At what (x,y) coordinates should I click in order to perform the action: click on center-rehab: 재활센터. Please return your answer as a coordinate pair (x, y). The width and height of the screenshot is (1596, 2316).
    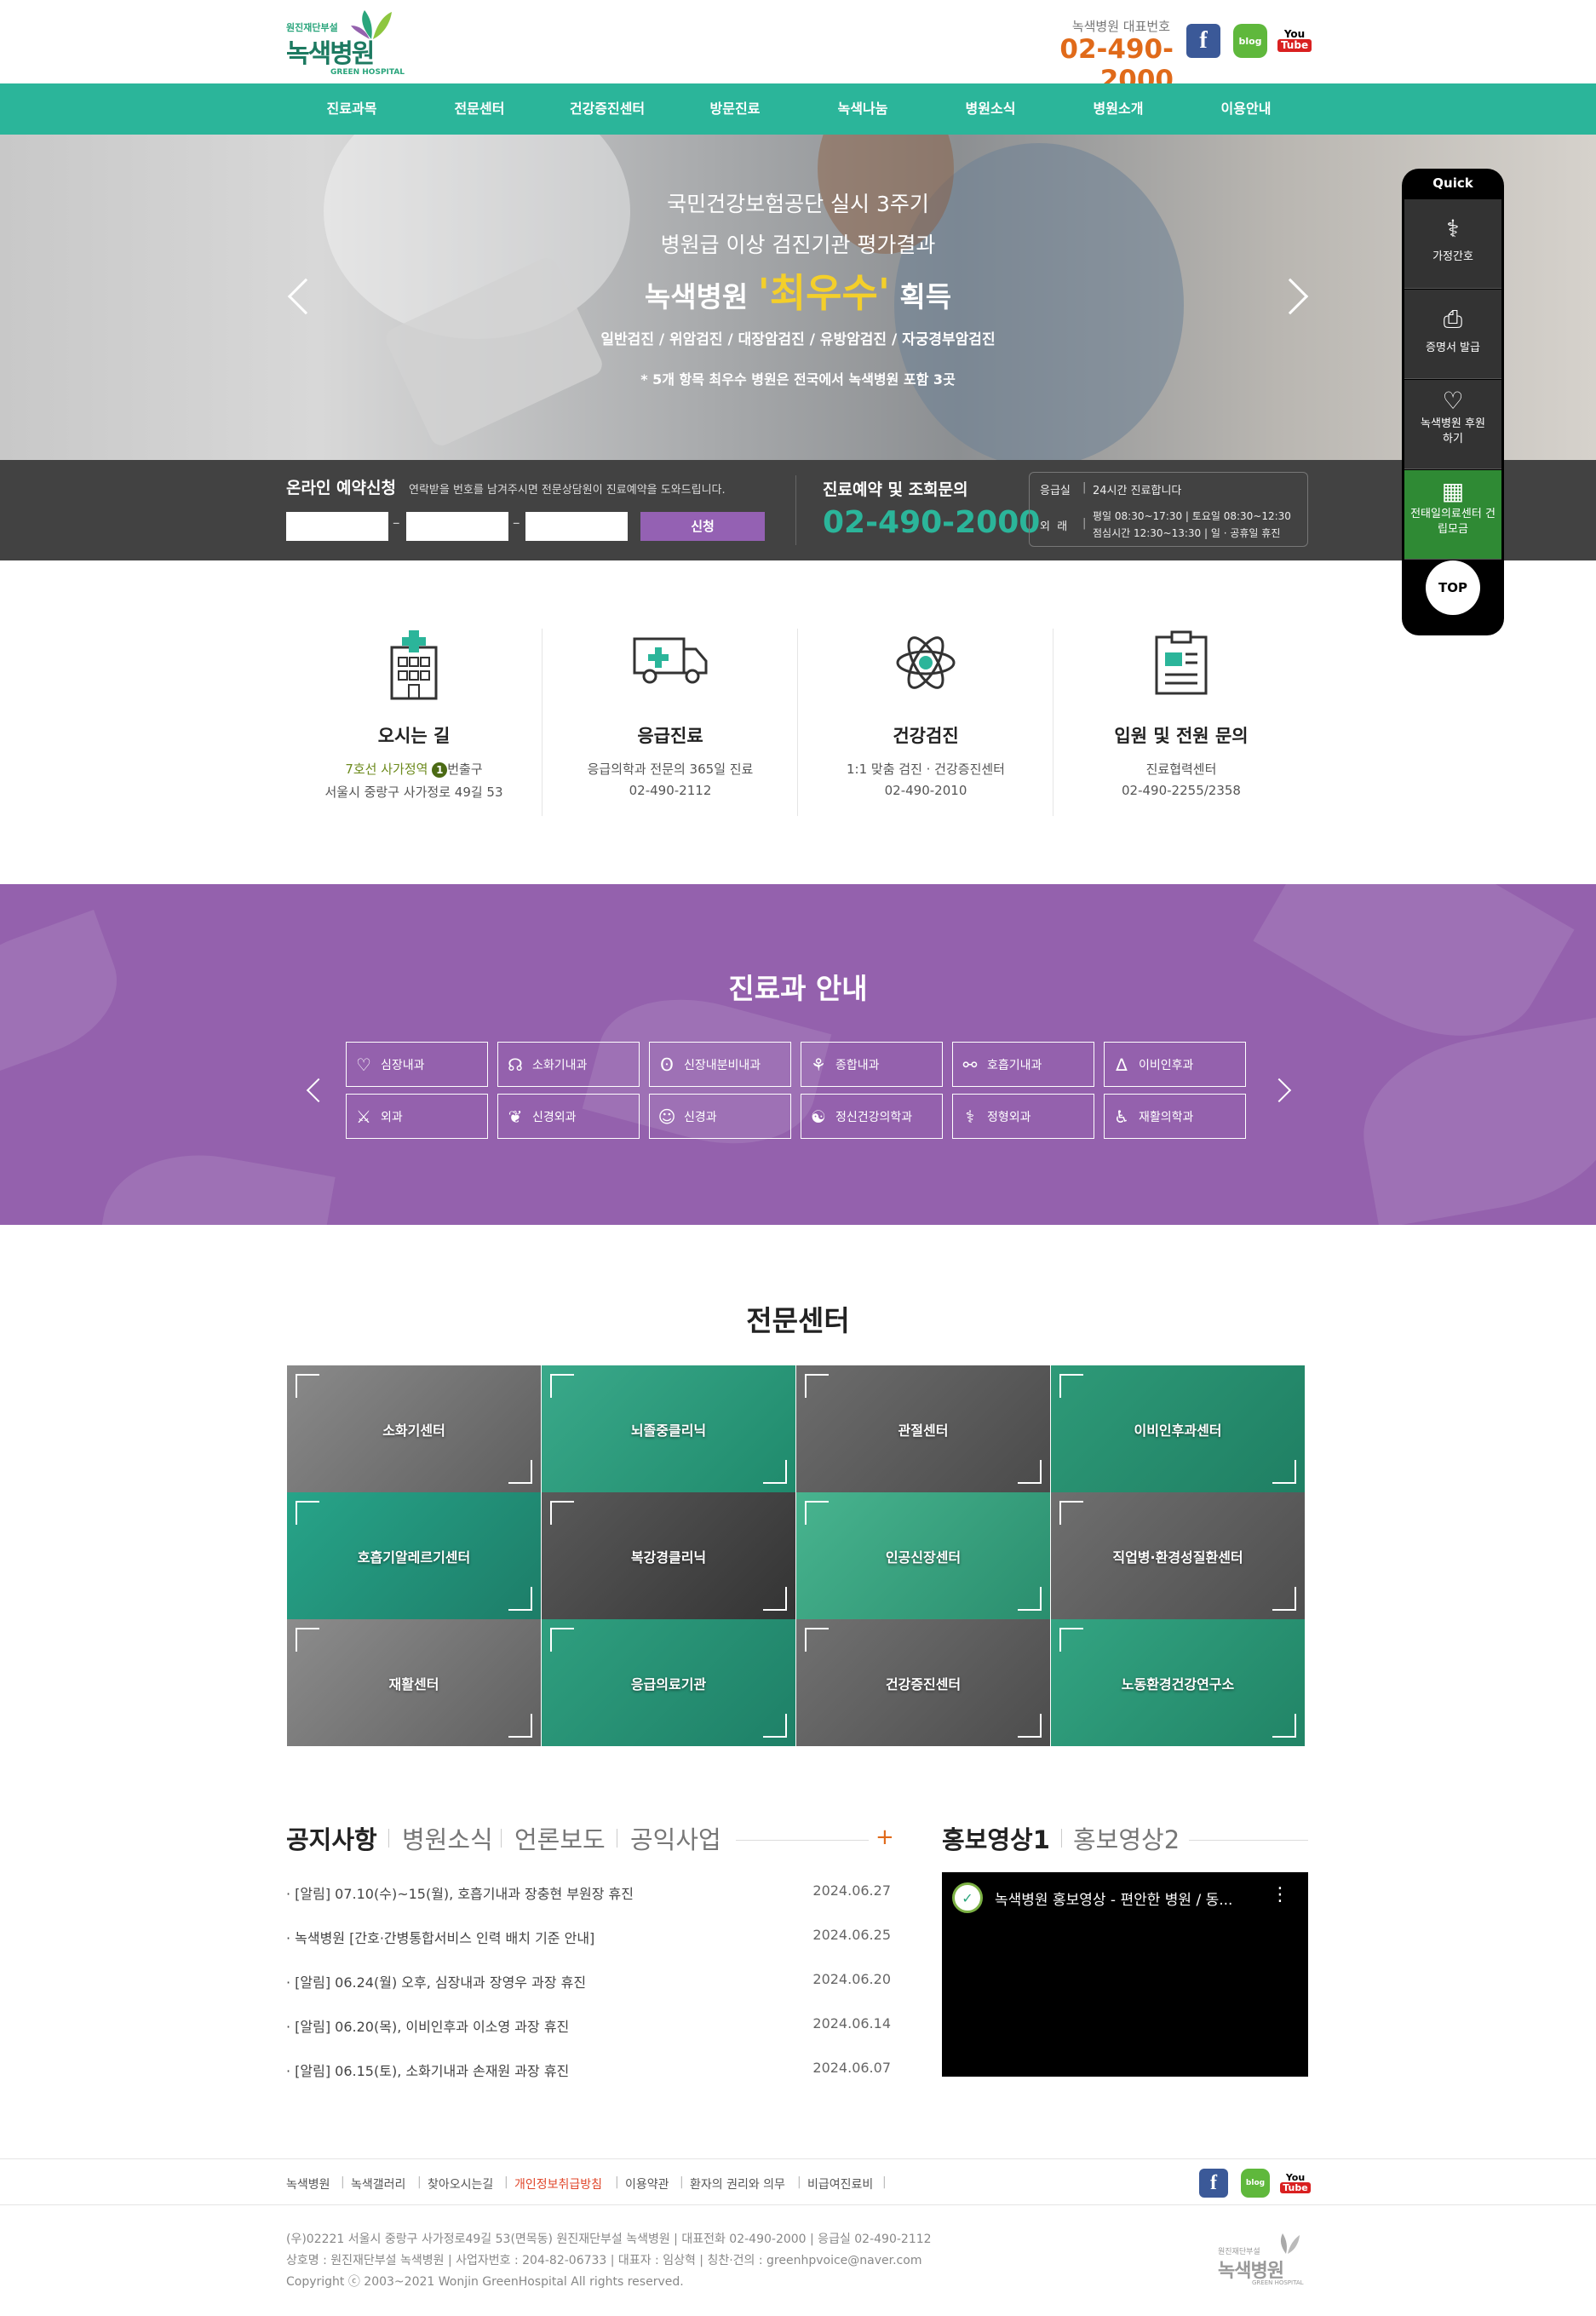
    Looking at the image, I should click on (414, 1682).